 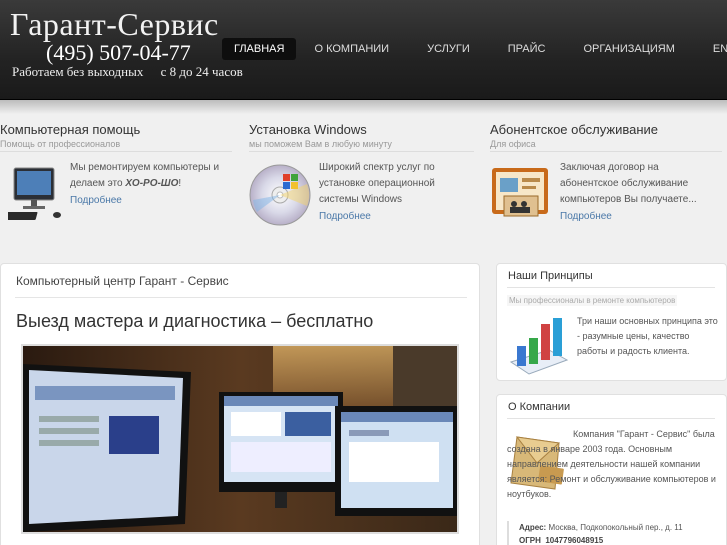 I want to click on nav-organizations: Организациям, so click(x=628, y=49).